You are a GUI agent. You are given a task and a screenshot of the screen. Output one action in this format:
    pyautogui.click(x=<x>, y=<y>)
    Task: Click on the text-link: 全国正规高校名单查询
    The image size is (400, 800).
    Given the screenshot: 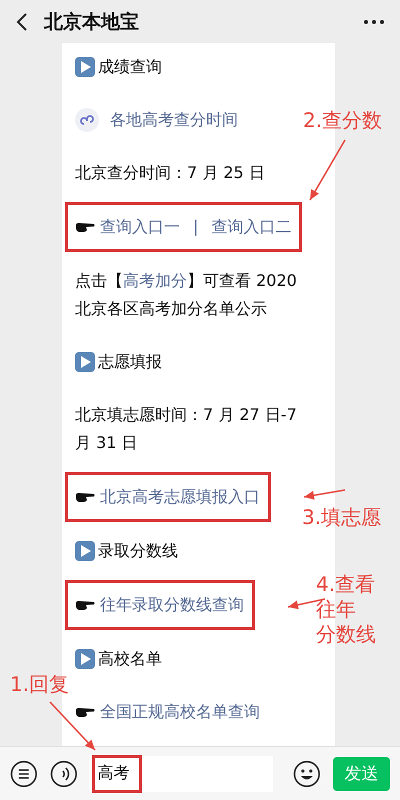 What is the action you would take?
    pyautogui.click(x=180, y=712)
    